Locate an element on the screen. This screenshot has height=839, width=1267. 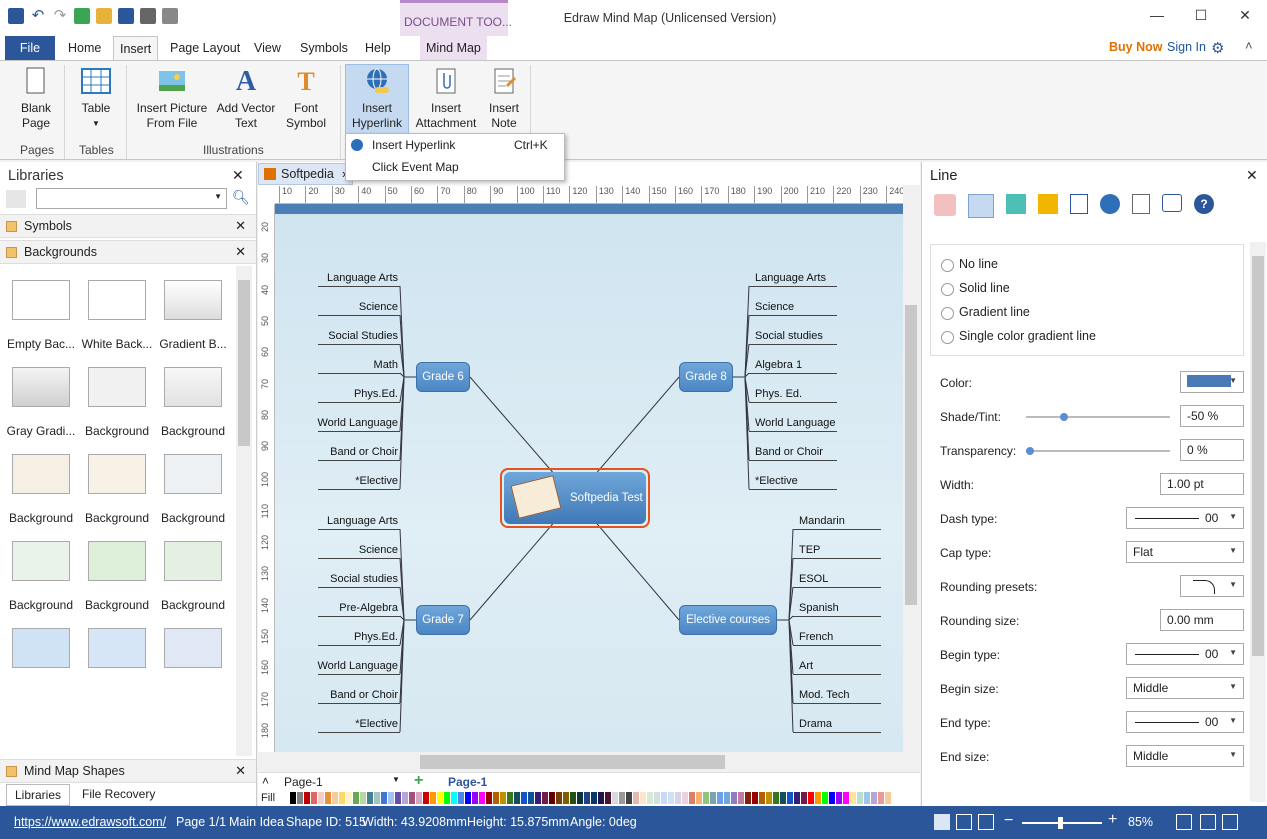
width-value-input: 1.00 pt is located at coordinates (1202, 484).